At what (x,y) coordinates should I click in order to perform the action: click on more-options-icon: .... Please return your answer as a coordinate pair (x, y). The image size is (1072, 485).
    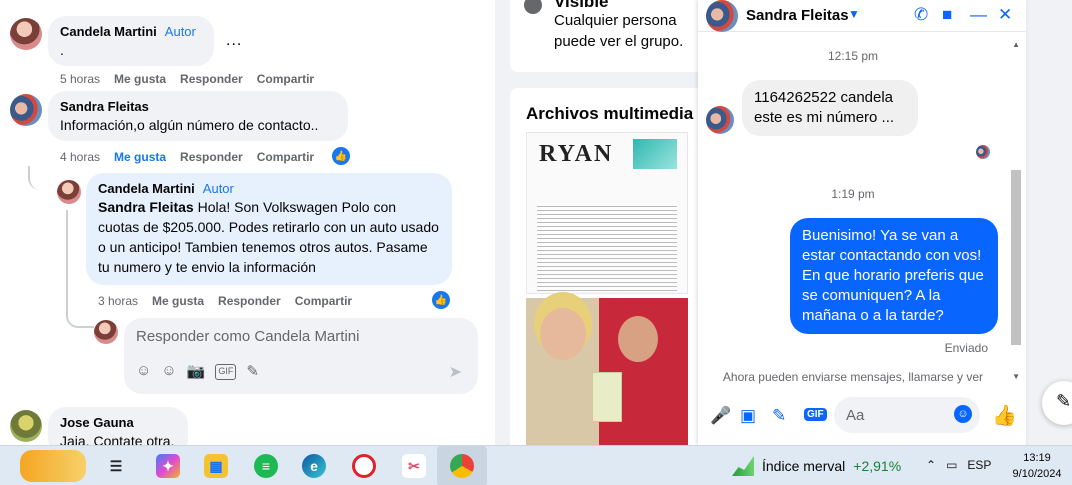
    Looking at the image, I should click on (234, 41).